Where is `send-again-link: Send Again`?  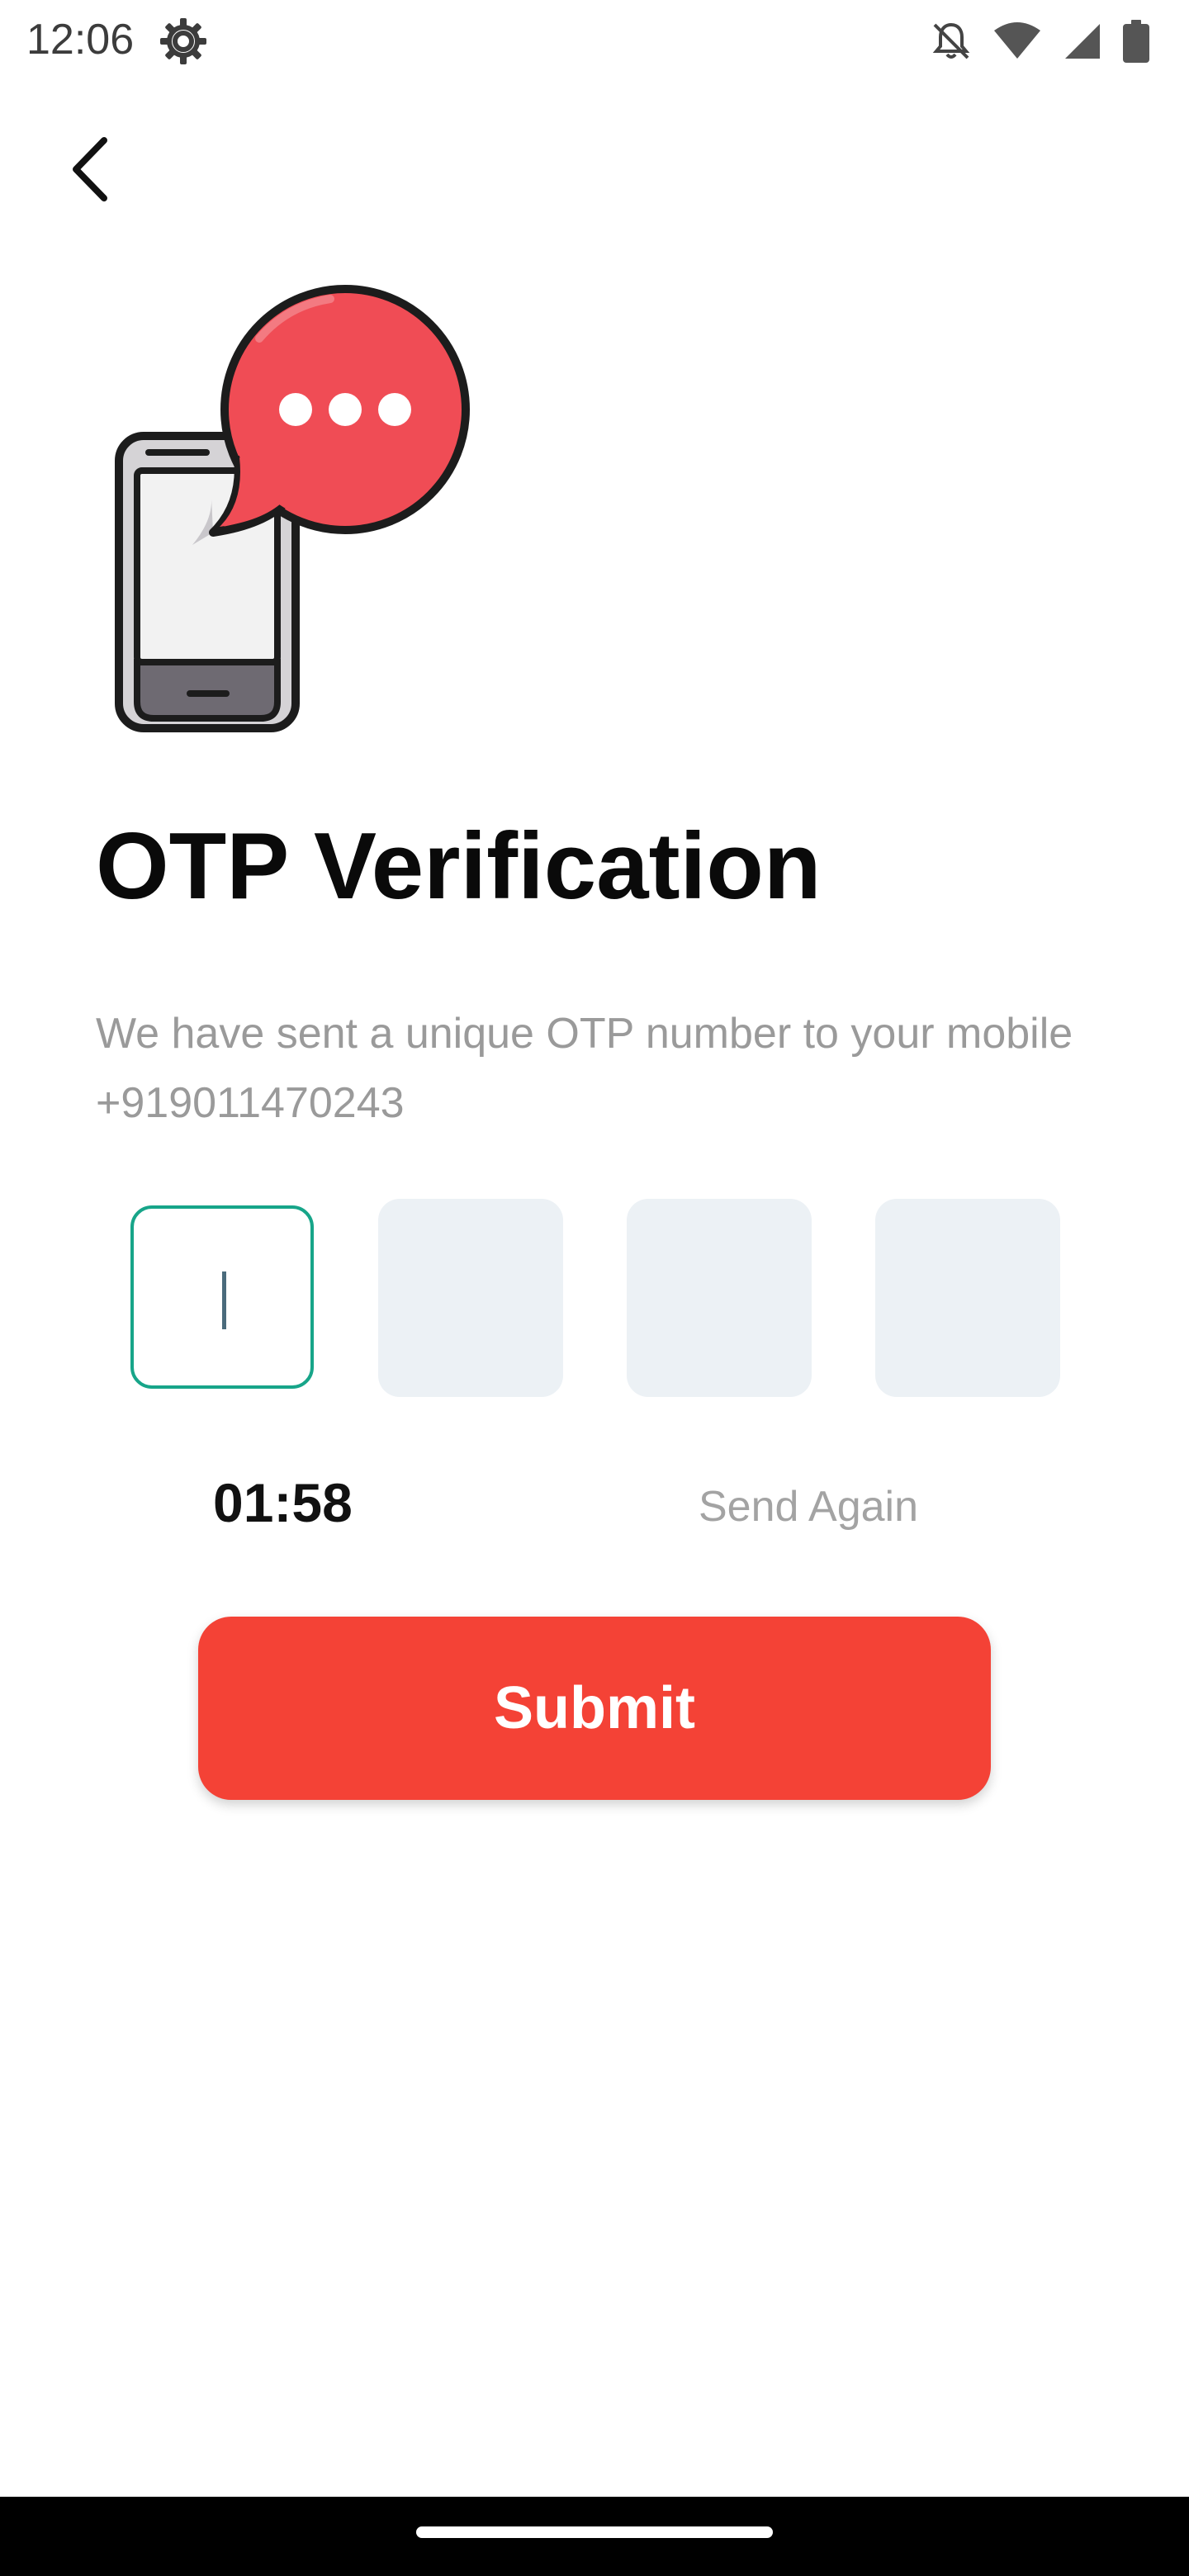 send-again-link: Send Again is located at coordinates (808, 1507).